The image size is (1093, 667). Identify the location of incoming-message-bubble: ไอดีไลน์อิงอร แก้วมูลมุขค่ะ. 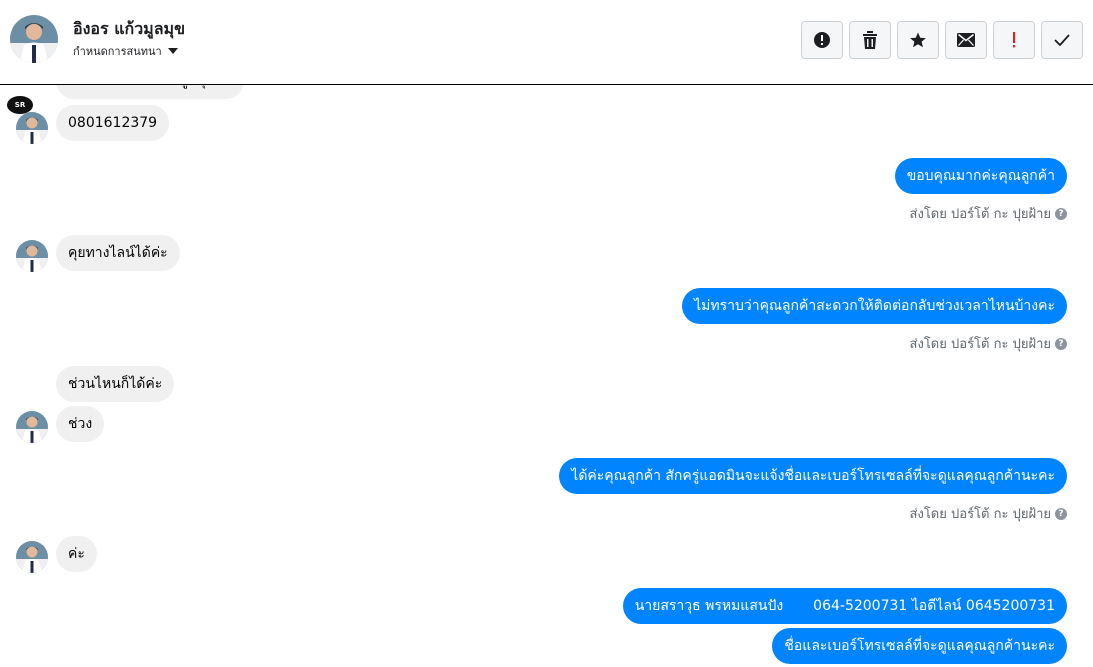
(150, 92).